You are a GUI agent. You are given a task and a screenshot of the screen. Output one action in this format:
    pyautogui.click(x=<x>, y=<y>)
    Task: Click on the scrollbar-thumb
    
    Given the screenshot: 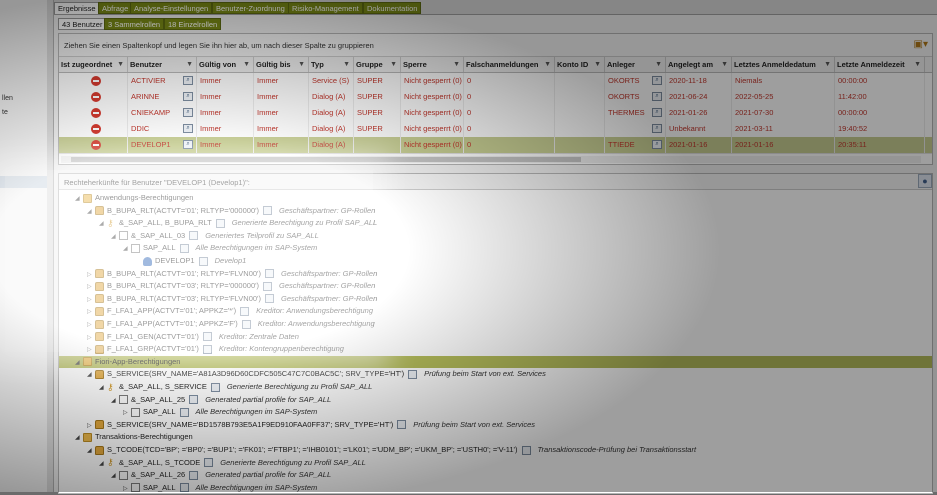 What is the action you would take?
    pyautogui.click(x=326, y=159)
    